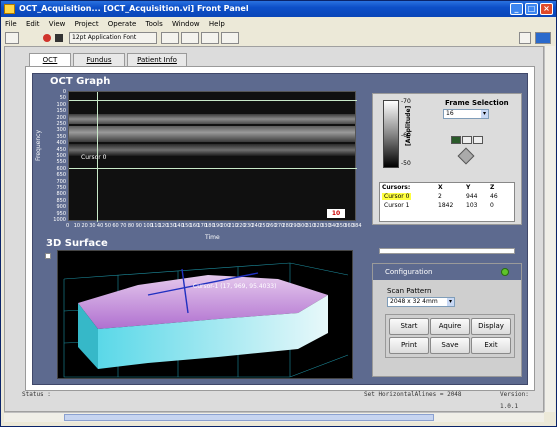 The image size is (557, 427). I want to click on menu-view: View, so click(57, 24).